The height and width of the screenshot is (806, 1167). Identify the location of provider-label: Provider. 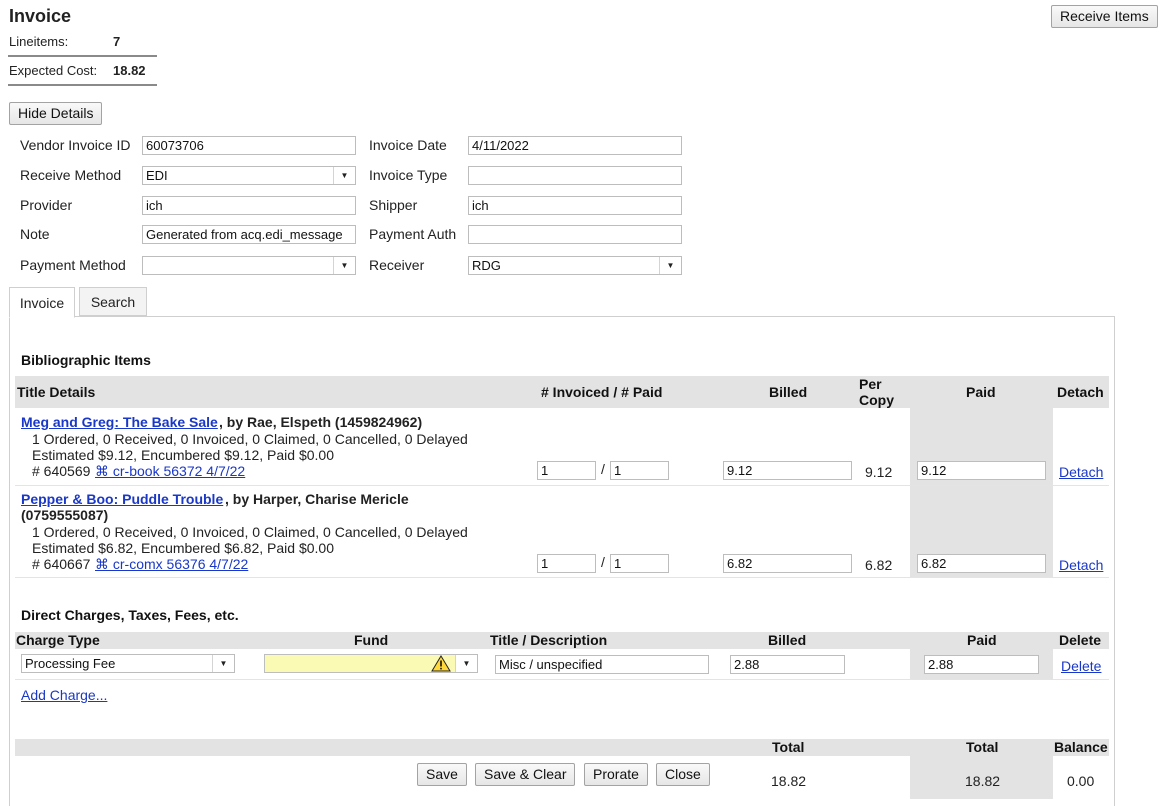
(46, 205).